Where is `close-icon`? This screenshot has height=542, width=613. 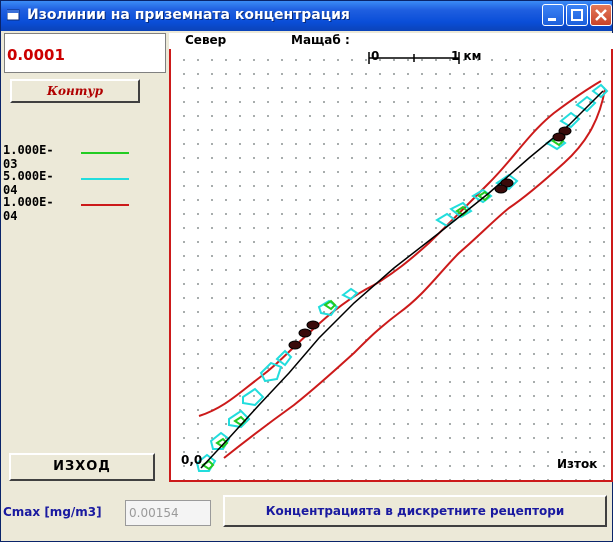 close-icon is located at coordinates (601, 15).